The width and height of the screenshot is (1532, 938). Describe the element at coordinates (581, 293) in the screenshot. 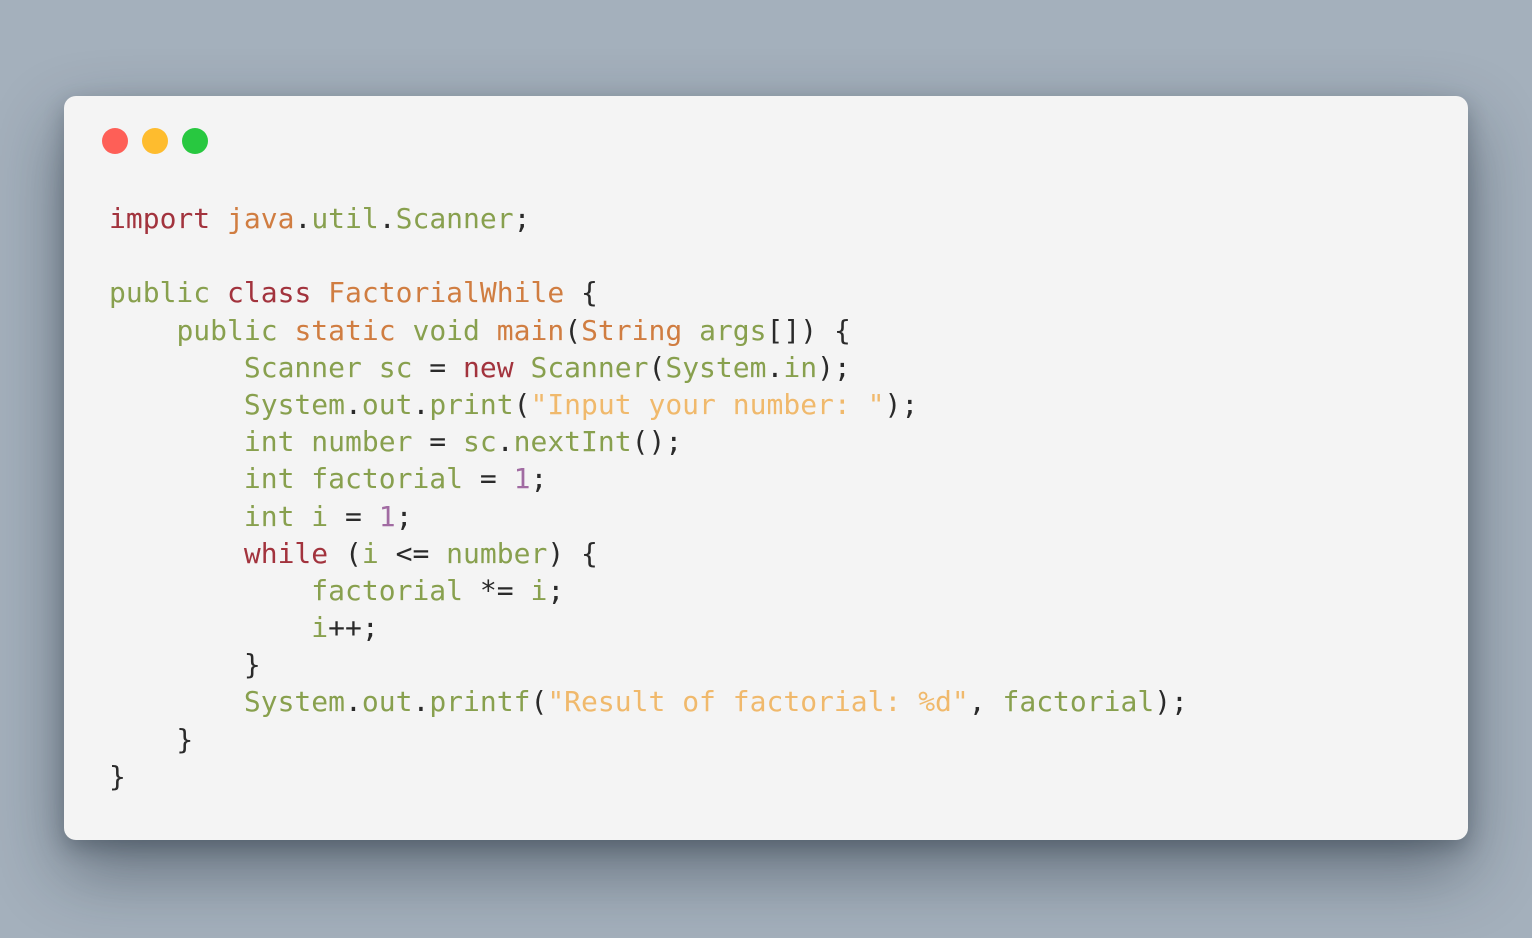

I see `code-token: {` at that location.